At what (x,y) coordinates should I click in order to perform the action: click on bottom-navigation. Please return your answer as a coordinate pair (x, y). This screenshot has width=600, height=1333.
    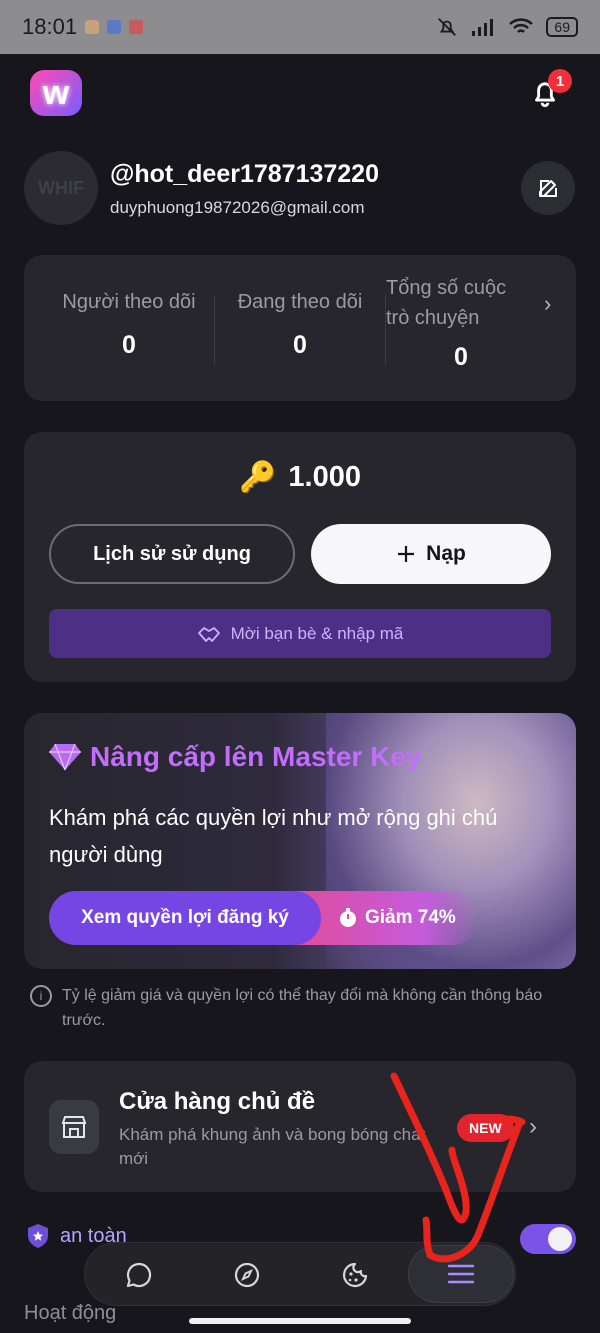
    Looking at the image, I should click on (300, 1274).